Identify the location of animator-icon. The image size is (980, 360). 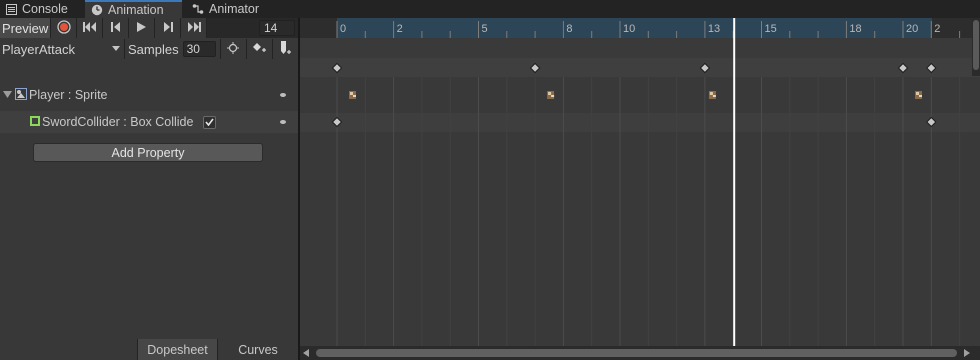
(198, 9).